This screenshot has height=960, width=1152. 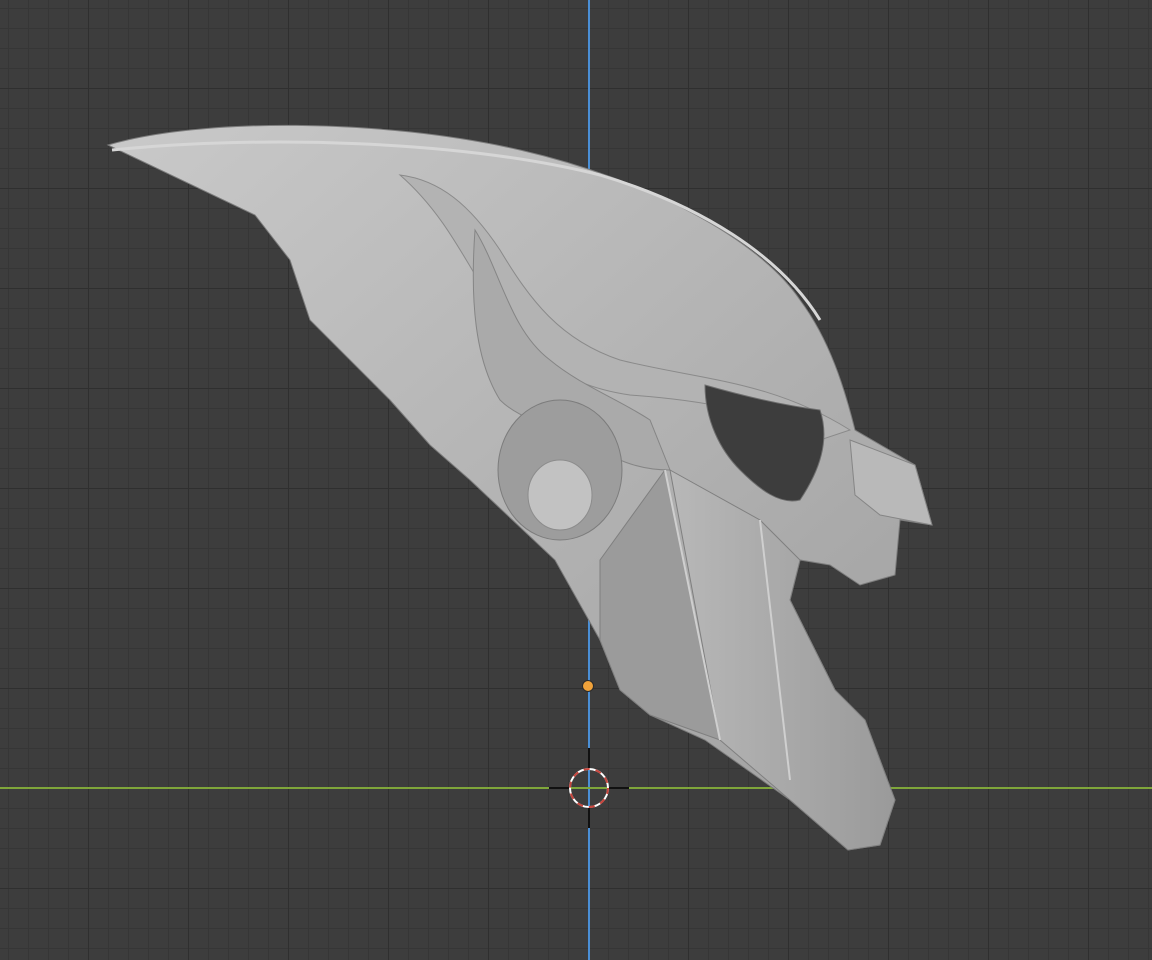 I want to click on object-origin-dot, so click(x=588, y=686).